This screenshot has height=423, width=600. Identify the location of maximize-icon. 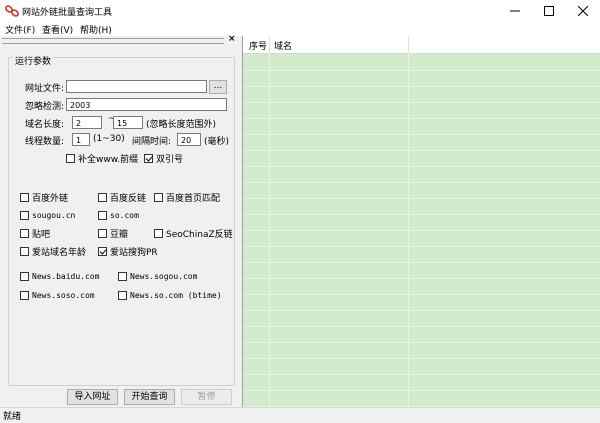
(549, 11).